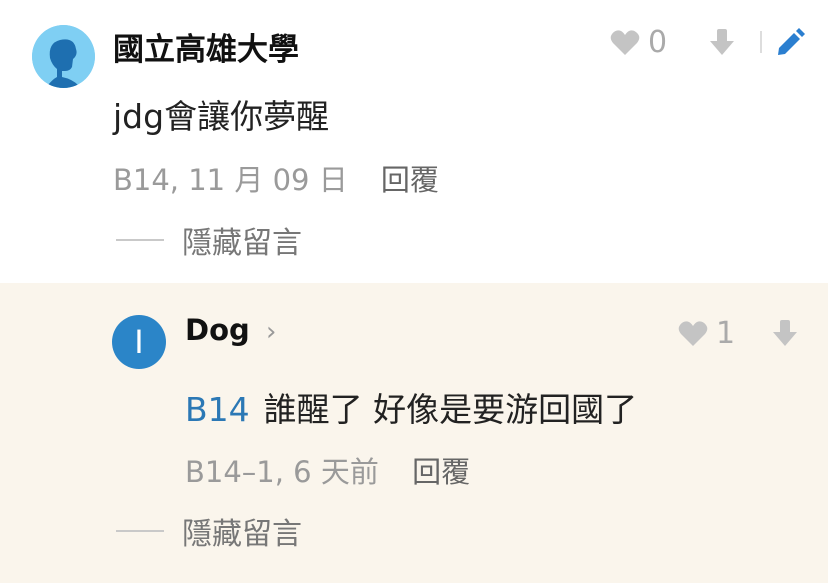 This screenshot has height=583, width=828. I want to click on reply-body: 誰醒了 好像是要游回國了, so click(450, 409).